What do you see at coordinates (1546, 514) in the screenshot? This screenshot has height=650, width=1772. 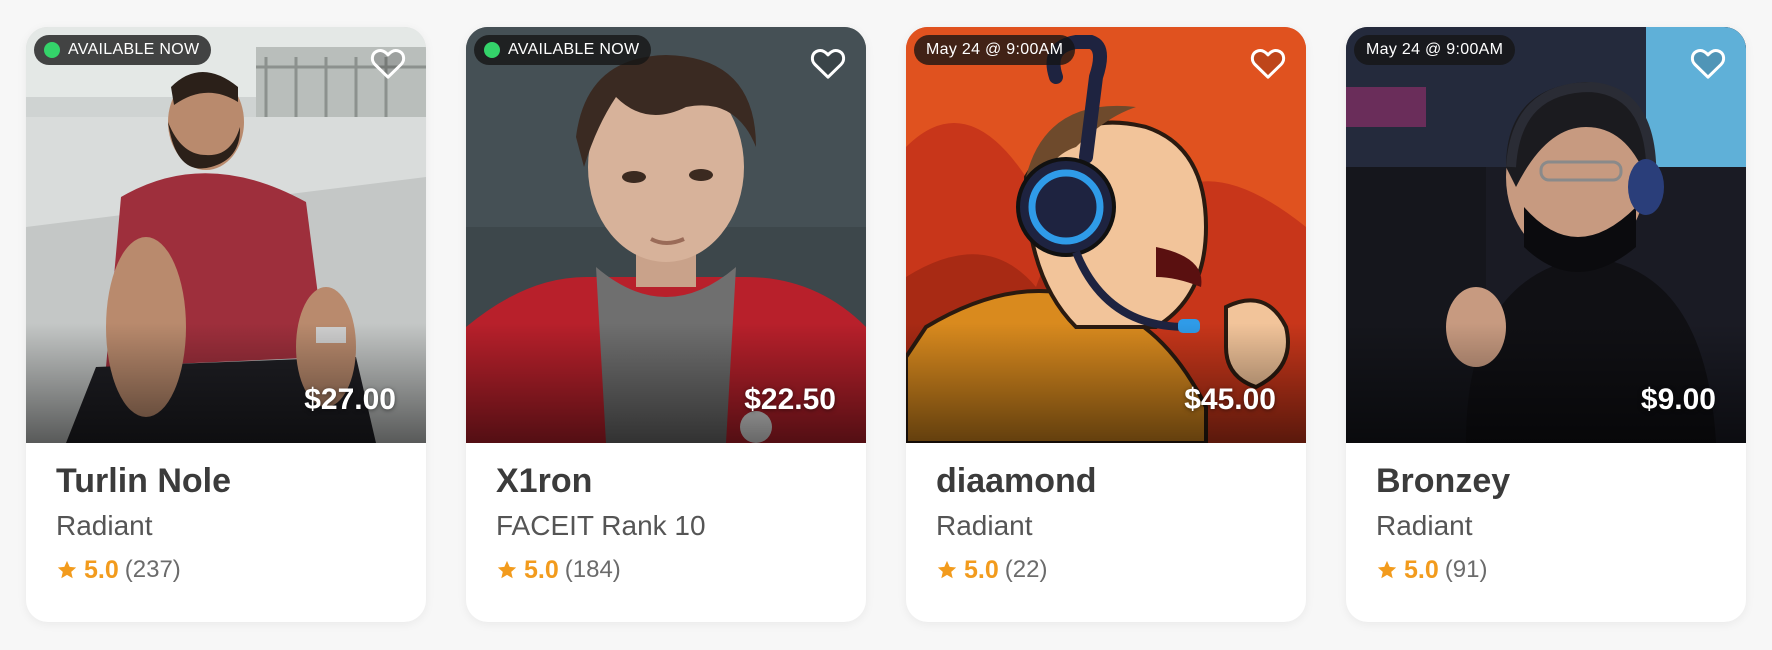 I see `coach-info: Bronzey Radiant 5.0 (91)` at bounding box center [1546, 514].